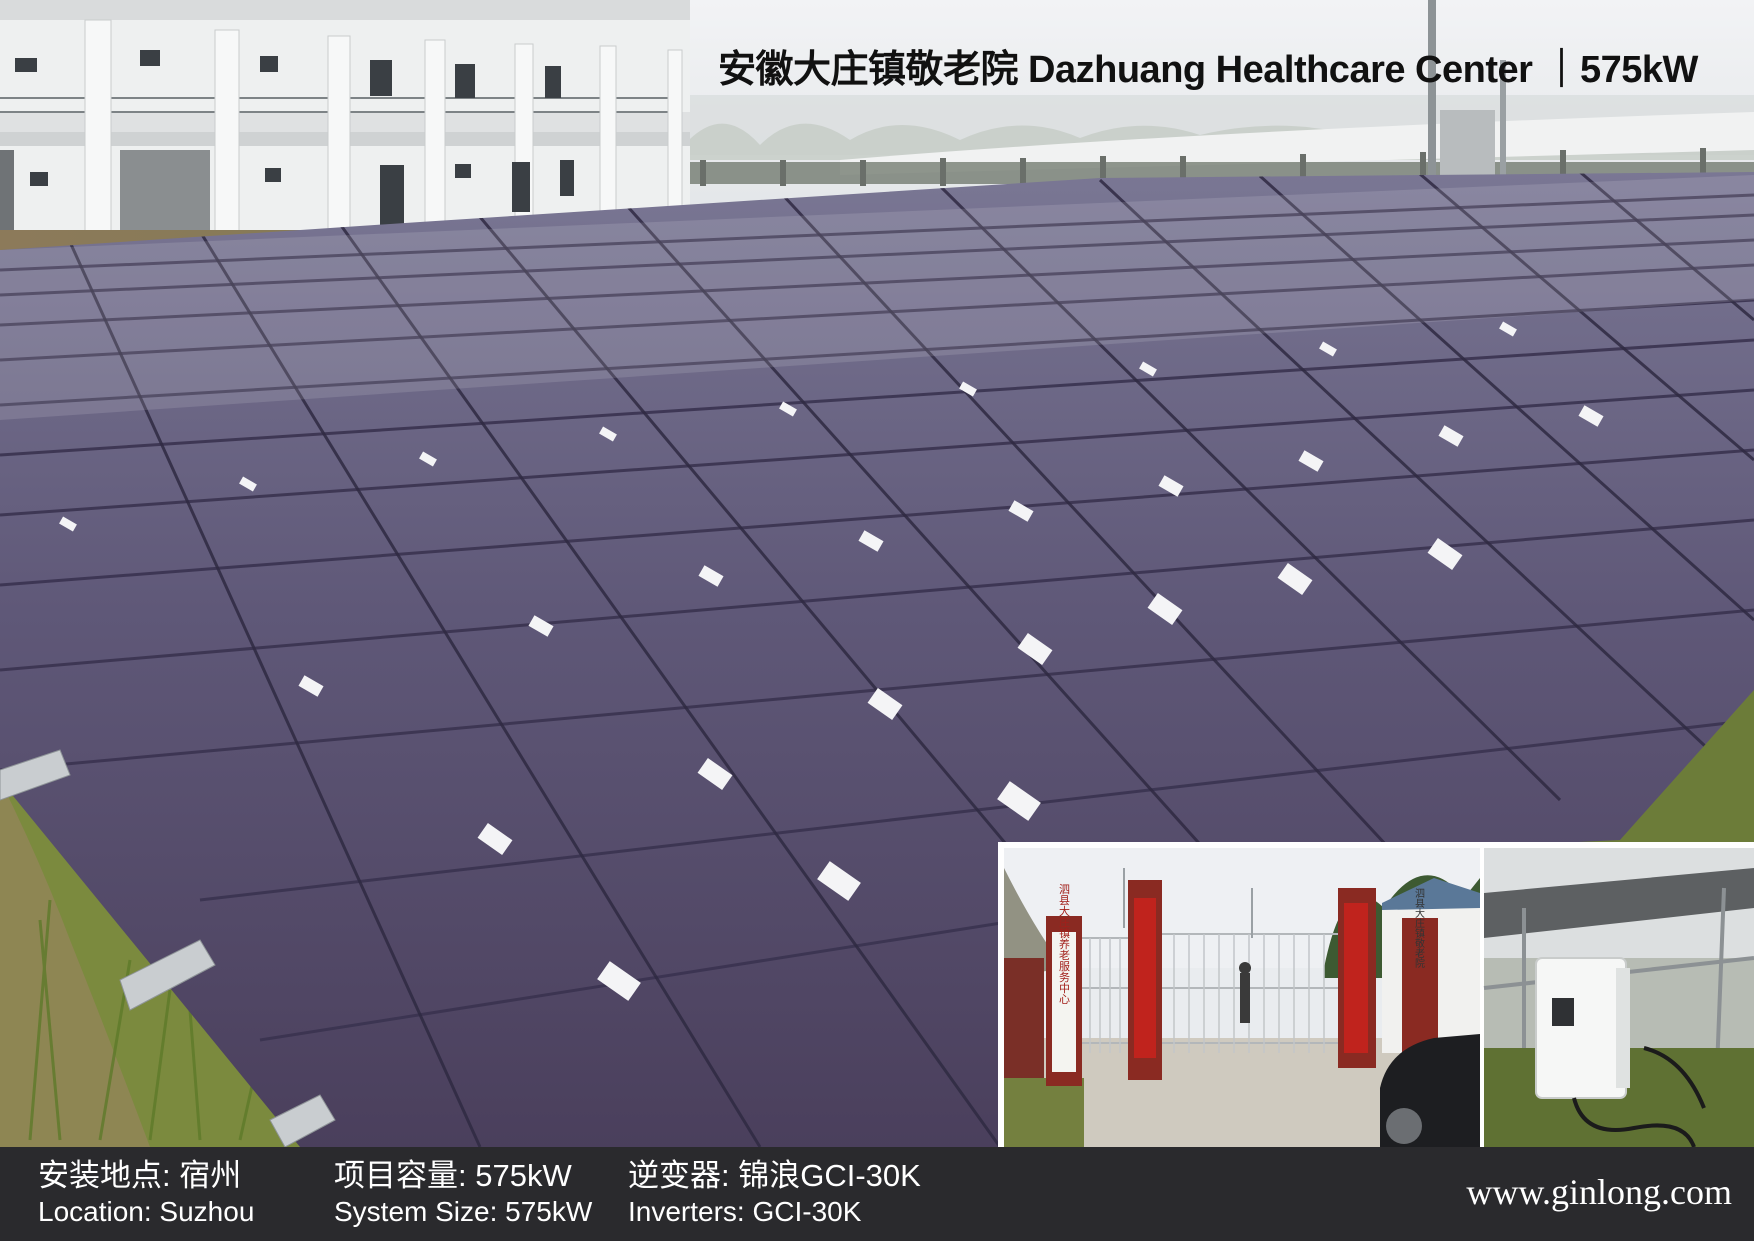 This screenshot has width=1754, height=1241. I want to click on inset-photos: 泗县大庄镇养老服务中心 泗县大庄镇敬老院, so click(1376, 994).